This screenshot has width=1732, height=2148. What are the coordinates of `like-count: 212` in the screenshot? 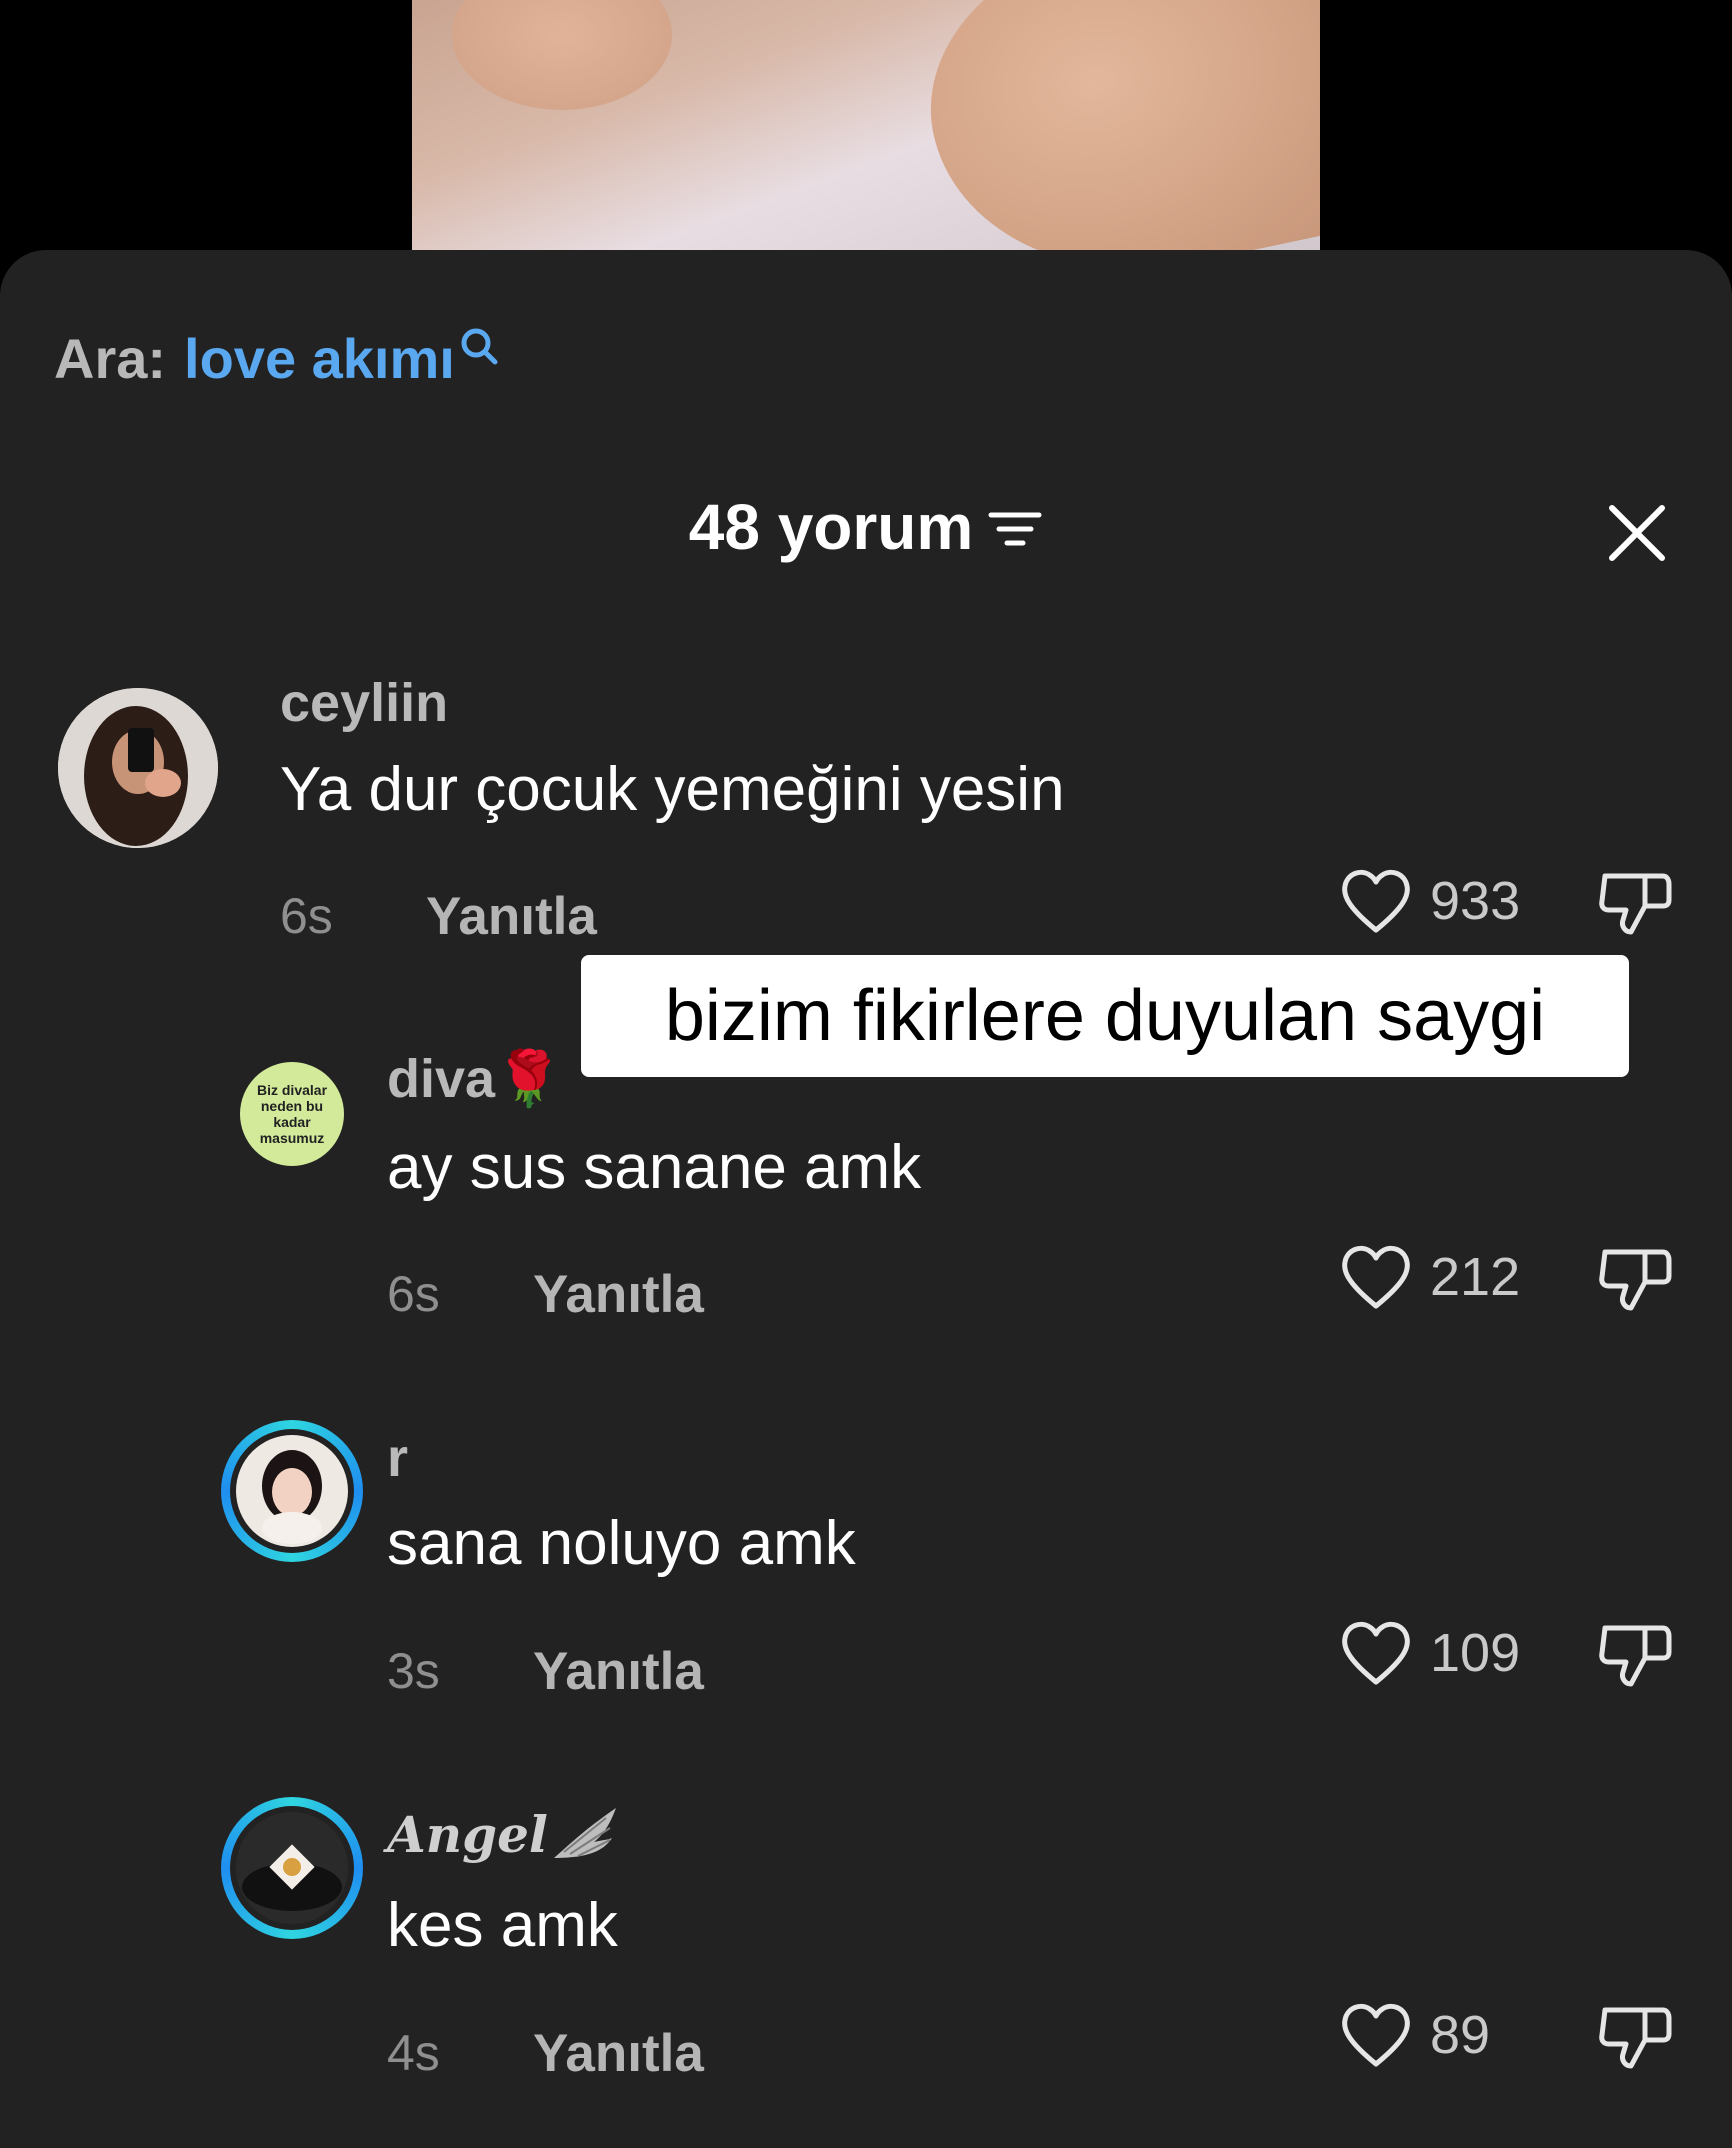 It's located at (1475, 1277).